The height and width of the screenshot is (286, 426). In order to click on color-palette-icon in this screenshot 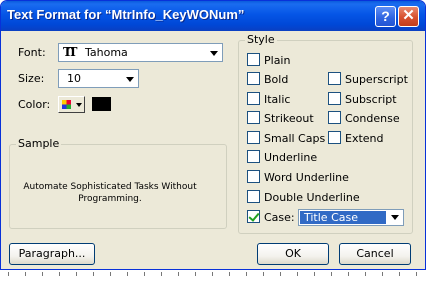, I will do `click(66, 104)`.